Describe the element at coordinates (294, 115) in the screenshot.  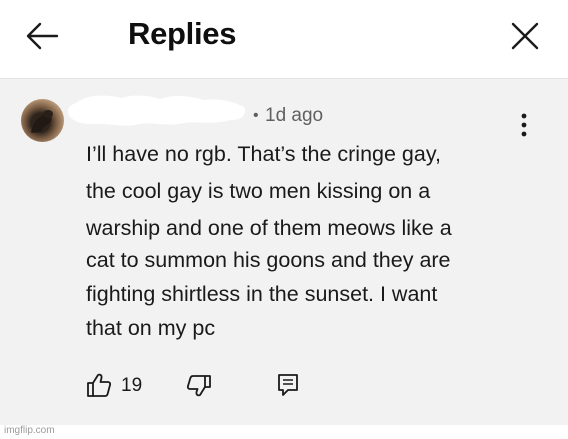
I see `comment-timestamp: 1d ago` at that location.